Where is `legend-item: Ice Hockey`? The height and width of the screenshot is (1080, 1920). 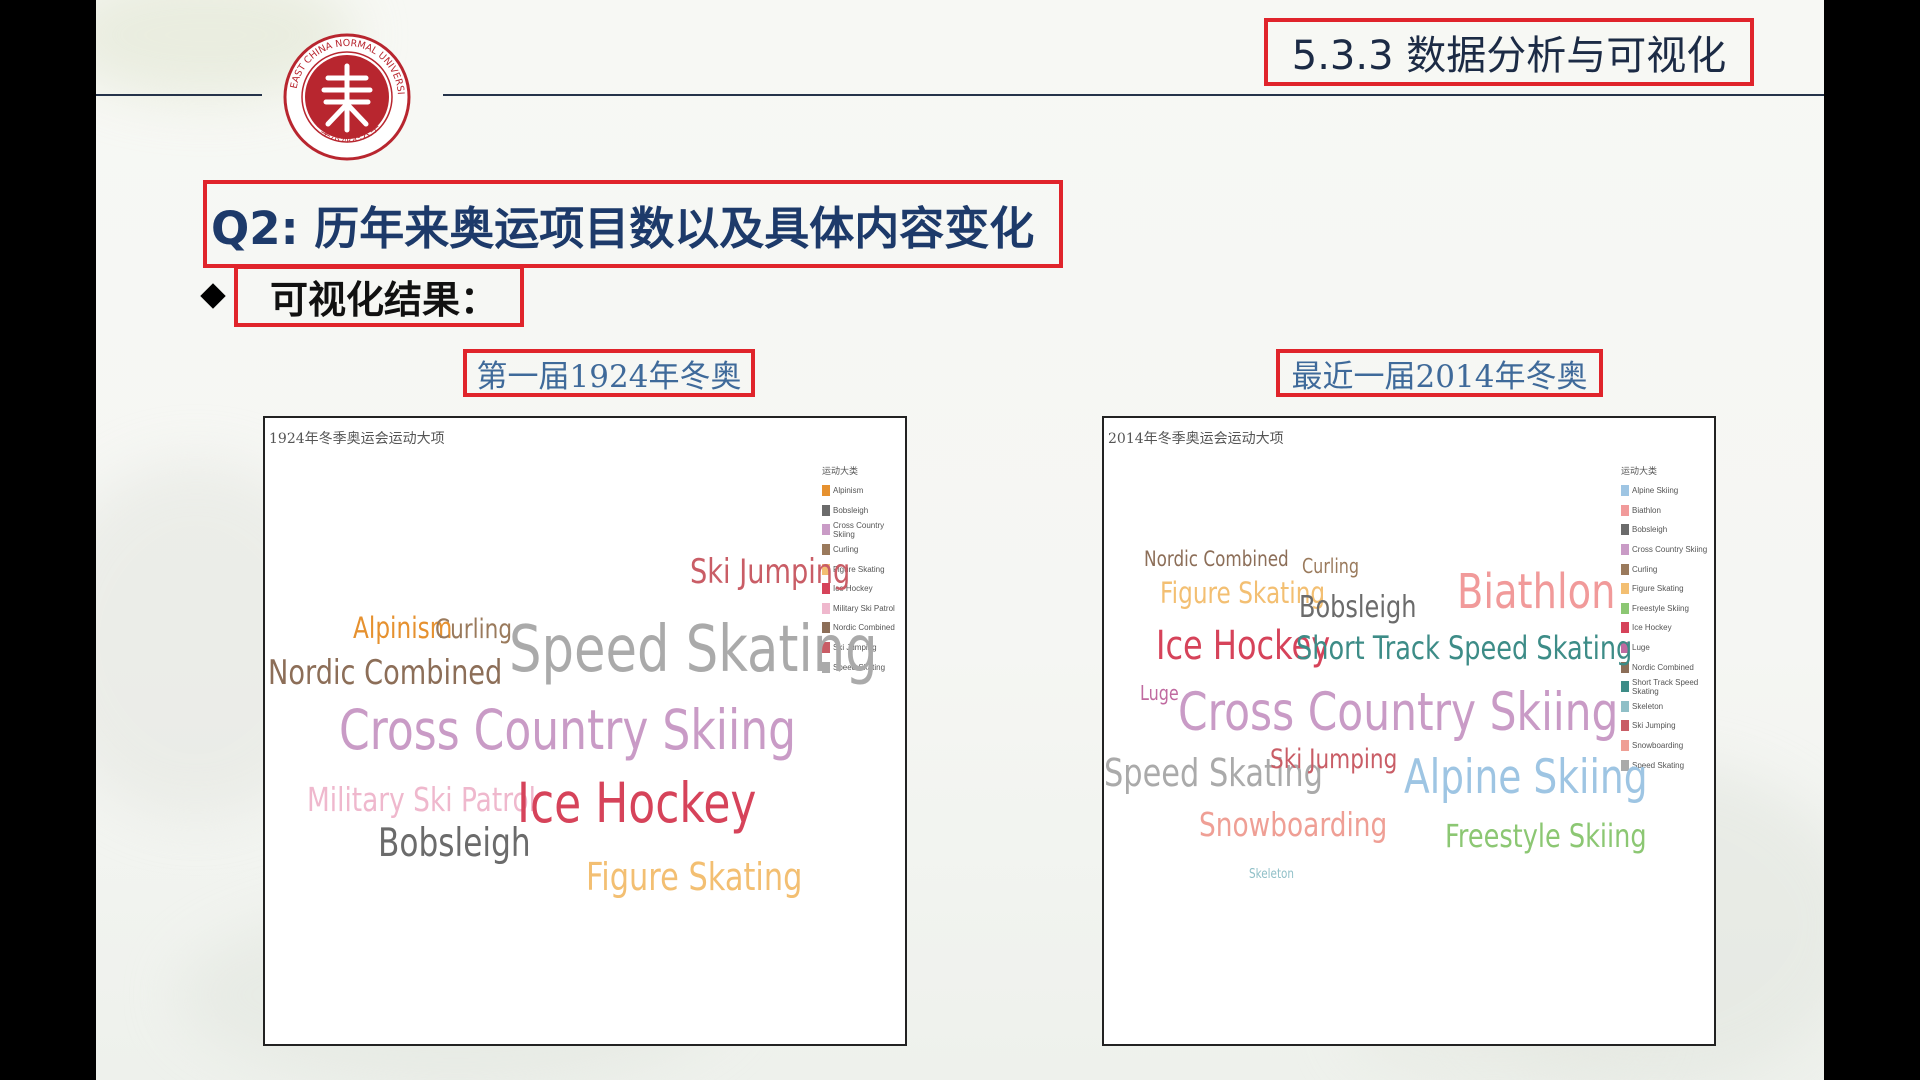 legend-item: Ice Hockey is located at coordinates (1667, 628).